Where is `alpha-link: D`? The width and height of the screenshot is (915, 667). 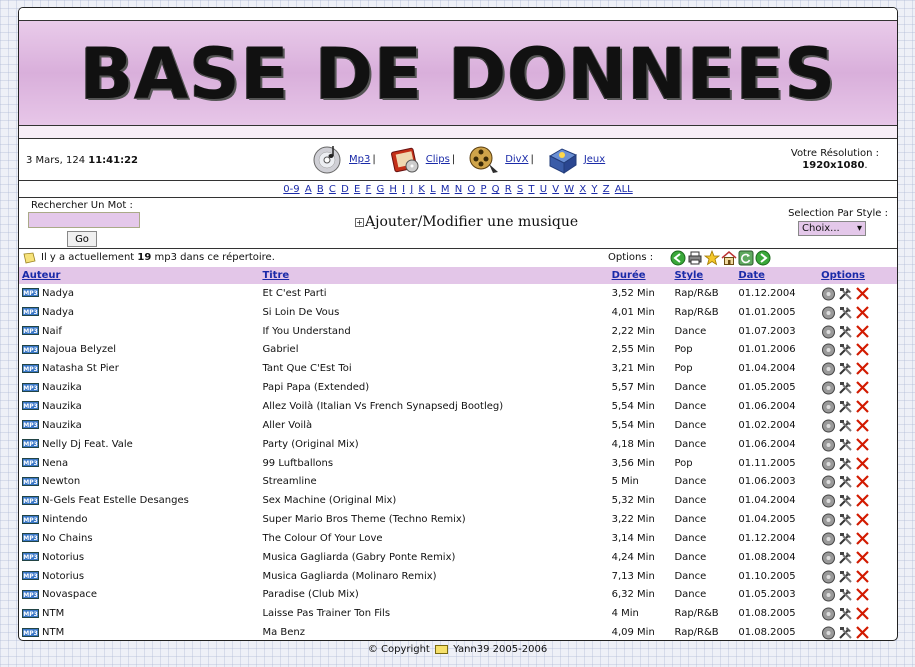
alpha-link: D is located at coordinates (345, 189).